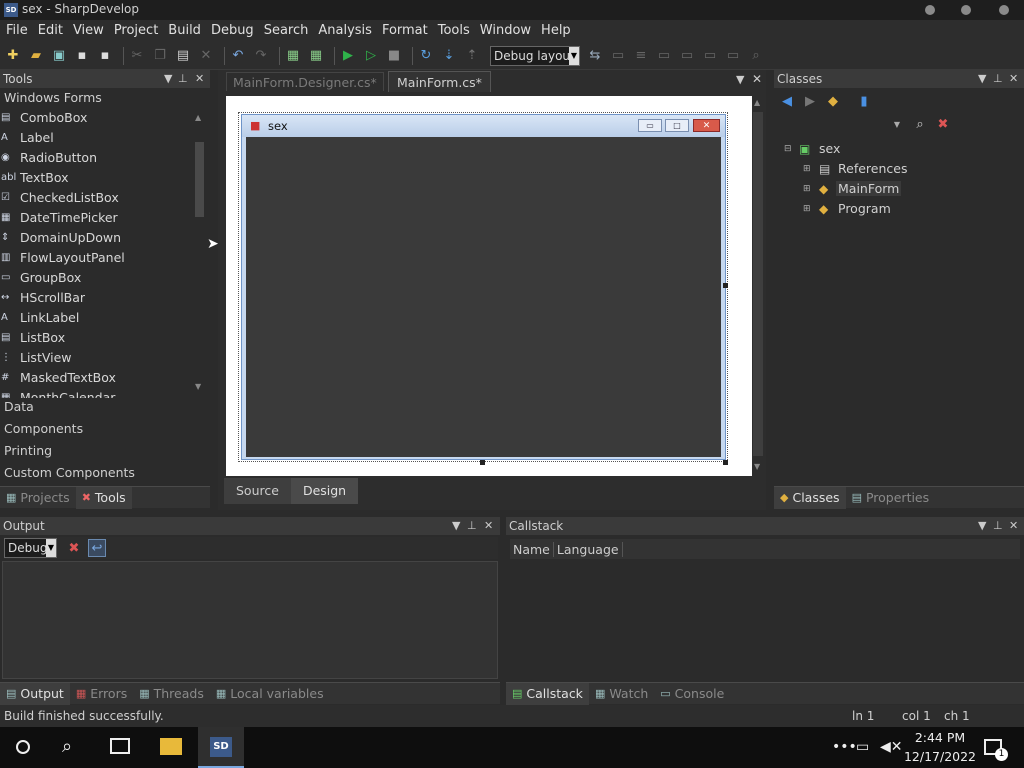 This screenshot has width=1024, height=768. I want to click on tab-watch: ▦ Watch, so click(621, 694).